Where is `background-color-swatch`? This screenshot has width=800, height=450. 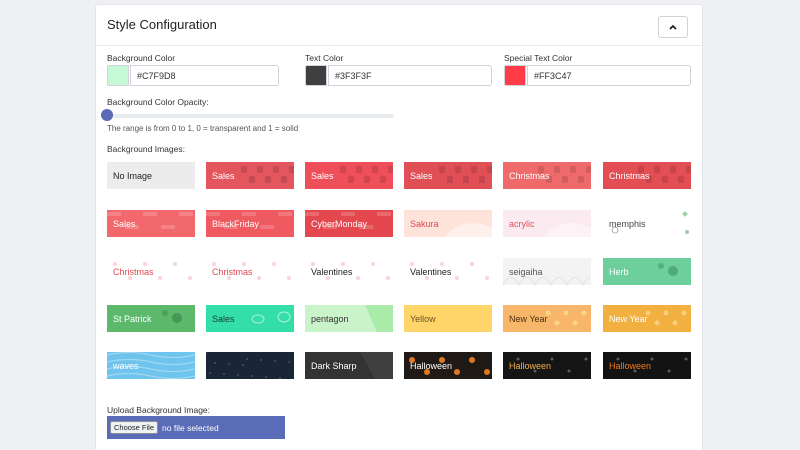
background-color-swatch is located at coordinates (118, 75).